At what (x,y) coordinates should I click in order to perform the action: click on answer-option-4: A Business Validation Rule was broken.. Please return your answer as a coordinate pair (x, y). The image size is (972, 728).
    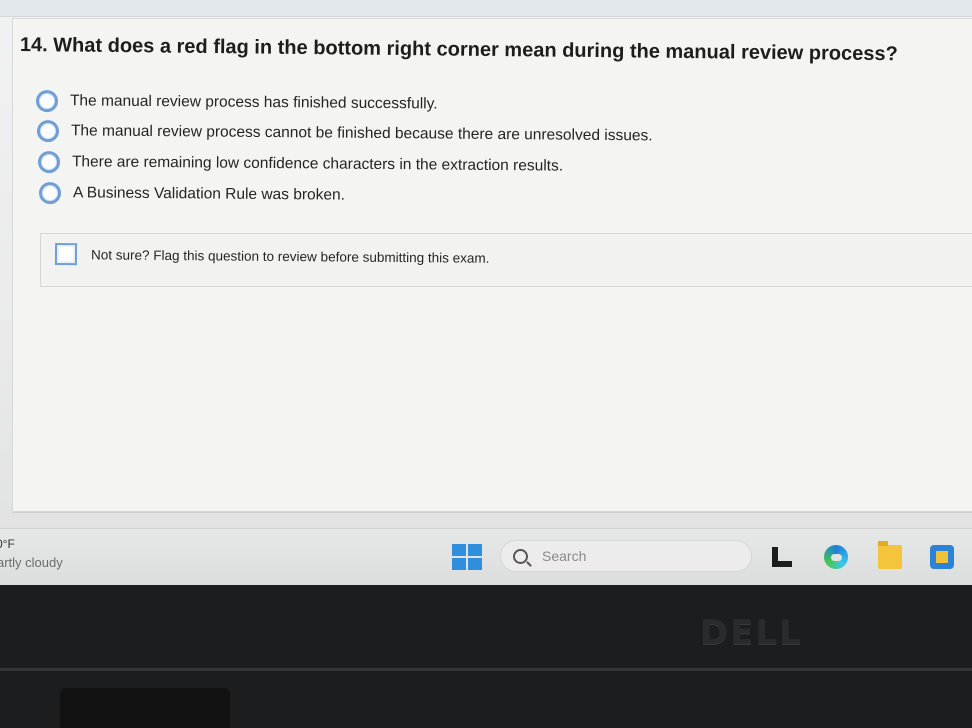
    Looking at the image, I should click on (192, 194).